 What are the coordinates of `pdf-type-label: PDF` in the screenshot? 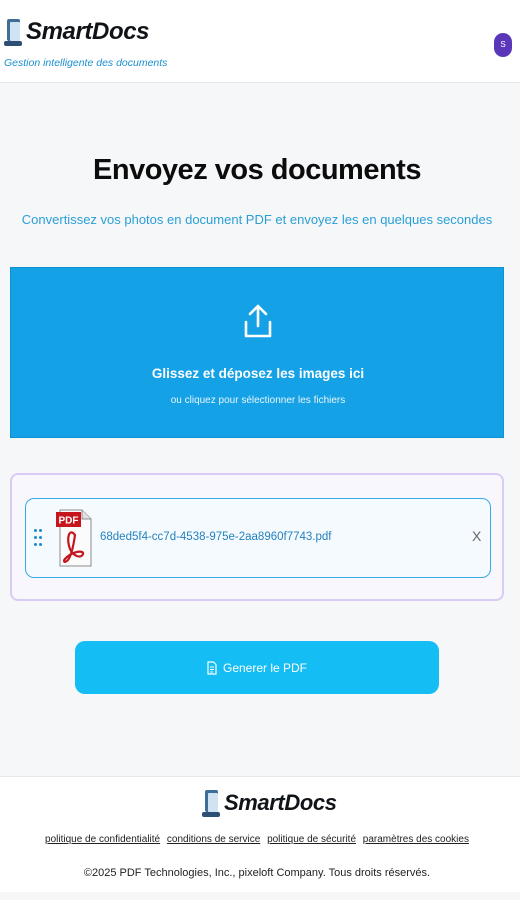 It's located at (69, 521).